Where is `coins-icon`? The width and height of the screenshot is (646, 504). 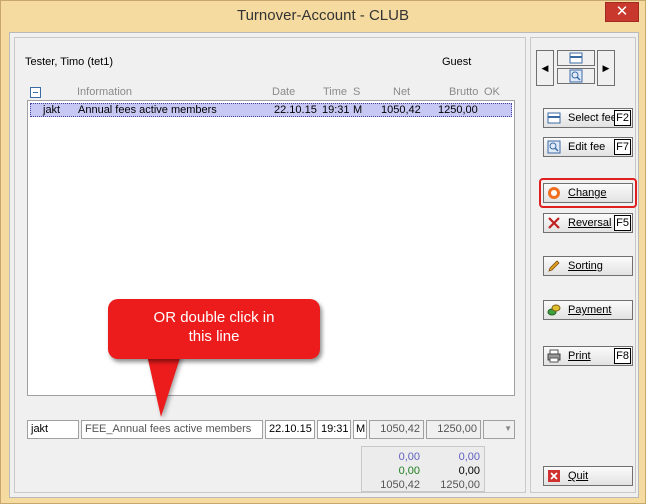 coins-icon is located at coordinates (554, 310).